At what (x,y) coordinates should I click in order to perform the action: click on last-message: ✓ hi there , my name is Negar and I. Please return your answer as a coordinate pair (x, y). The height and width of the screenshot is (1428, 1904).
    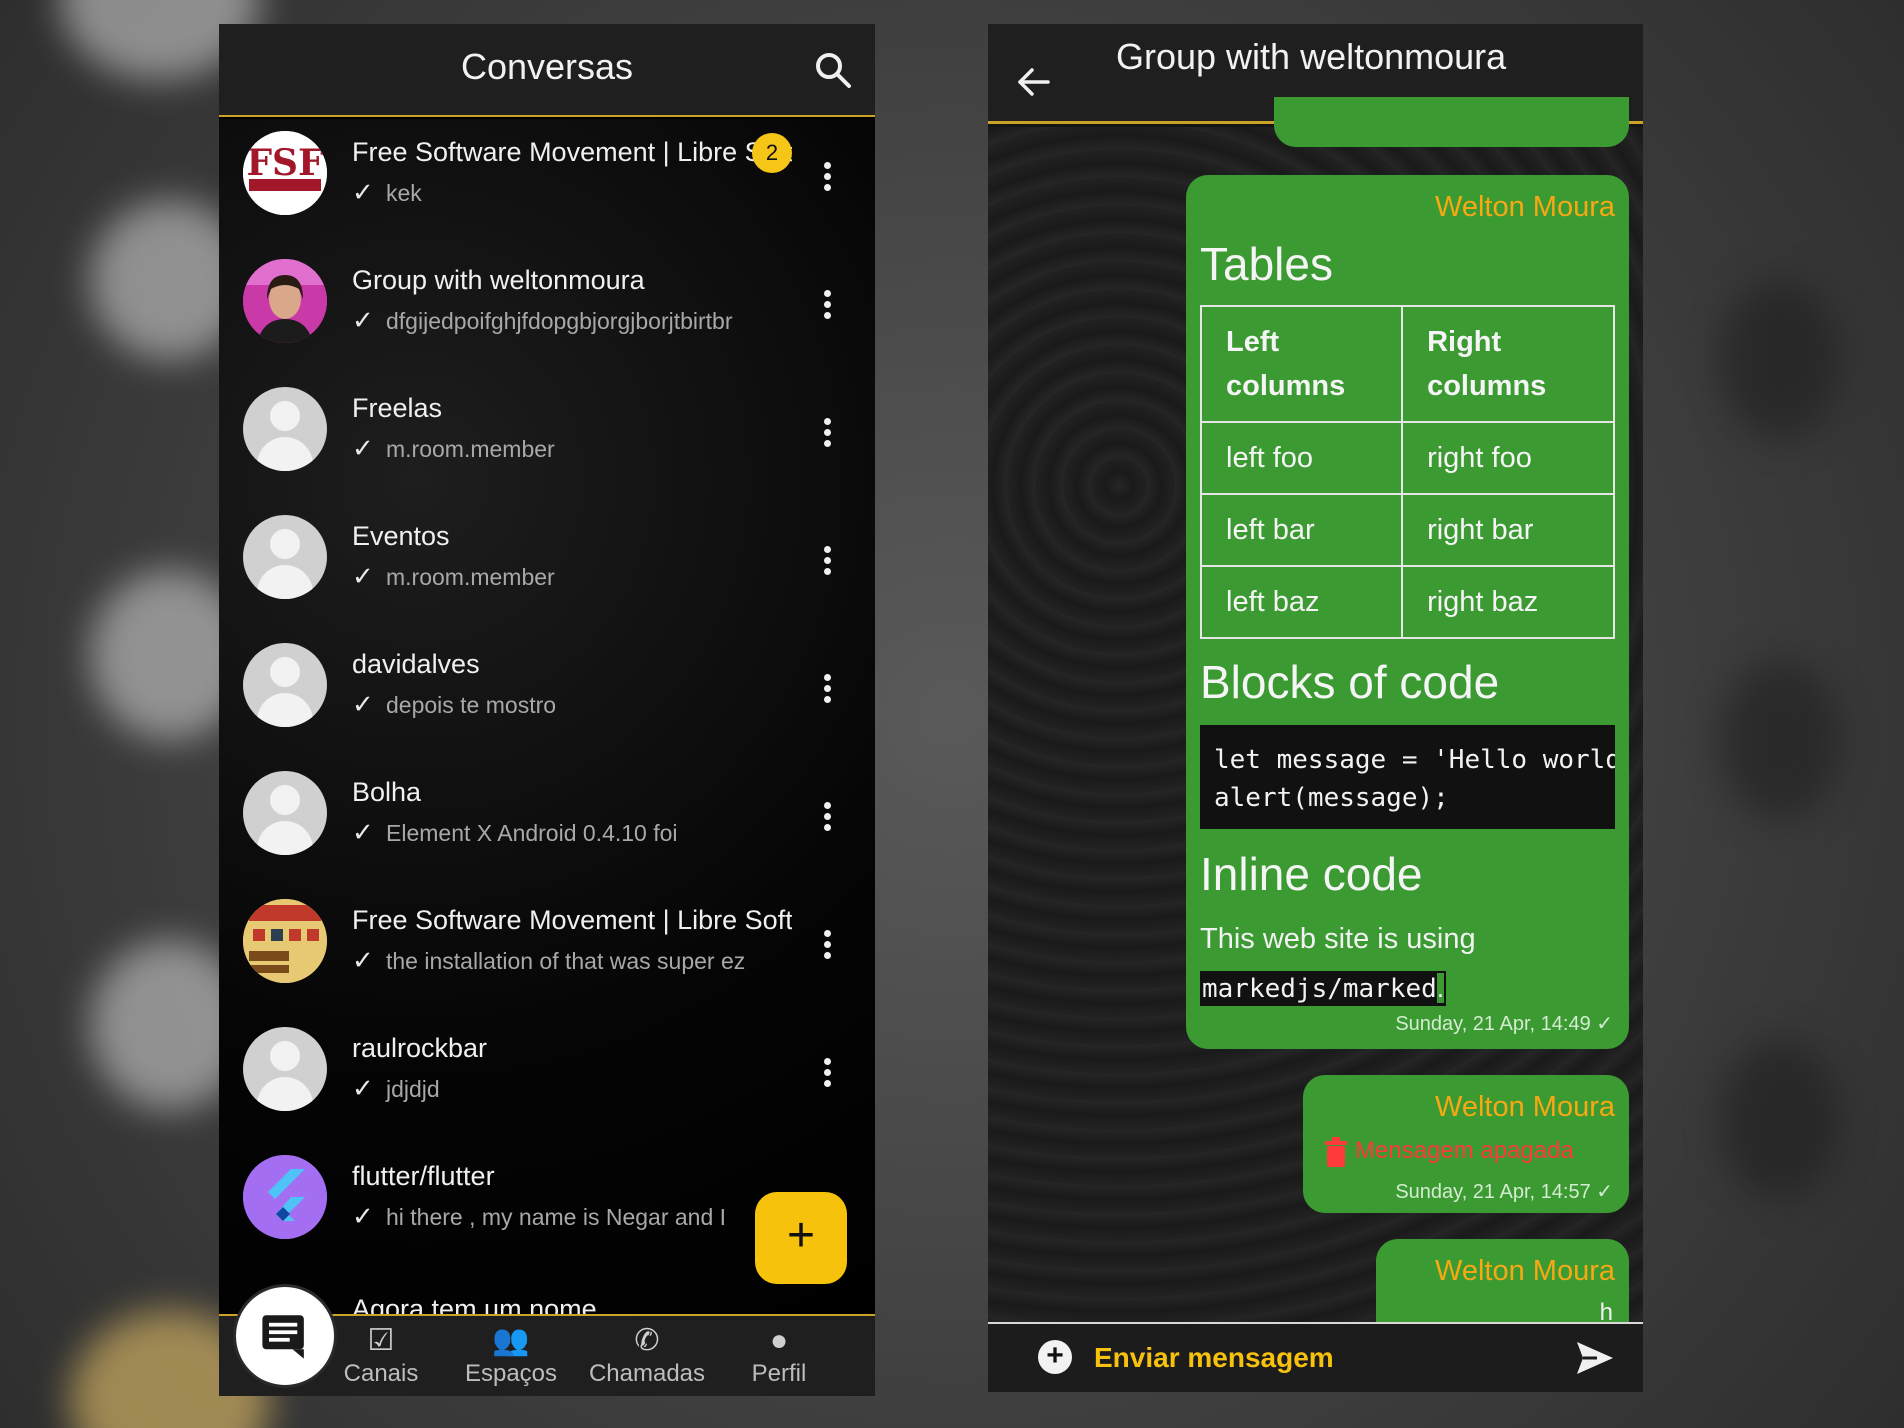
    Looking at the image, I should click on (539, 1216).